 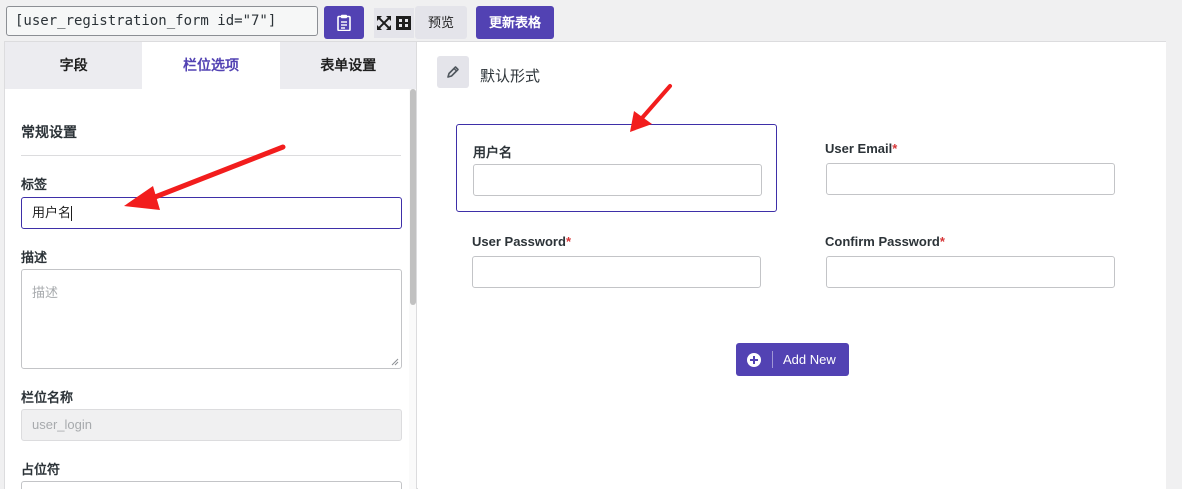 What do you see at coordinates (211, 155) in the screenshot?
I see `section-divider` at bounding box center [211, 155].